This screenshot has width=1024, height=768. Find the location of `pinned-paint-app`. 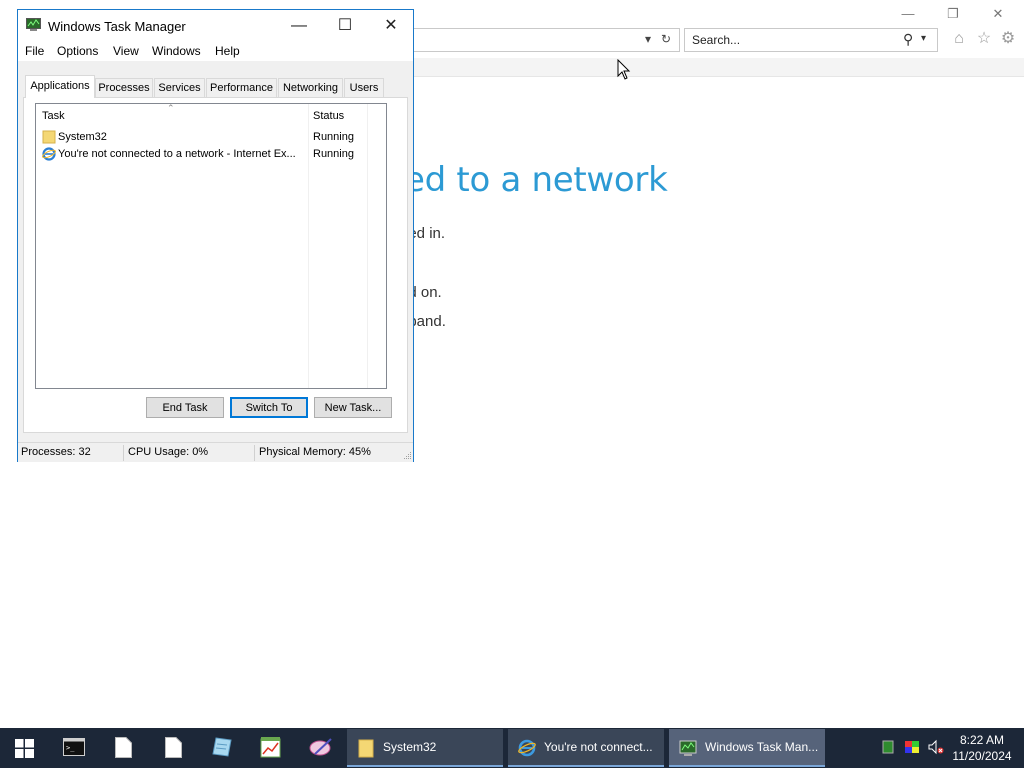

pinned-paint-app is located at coordinates (320, 748).